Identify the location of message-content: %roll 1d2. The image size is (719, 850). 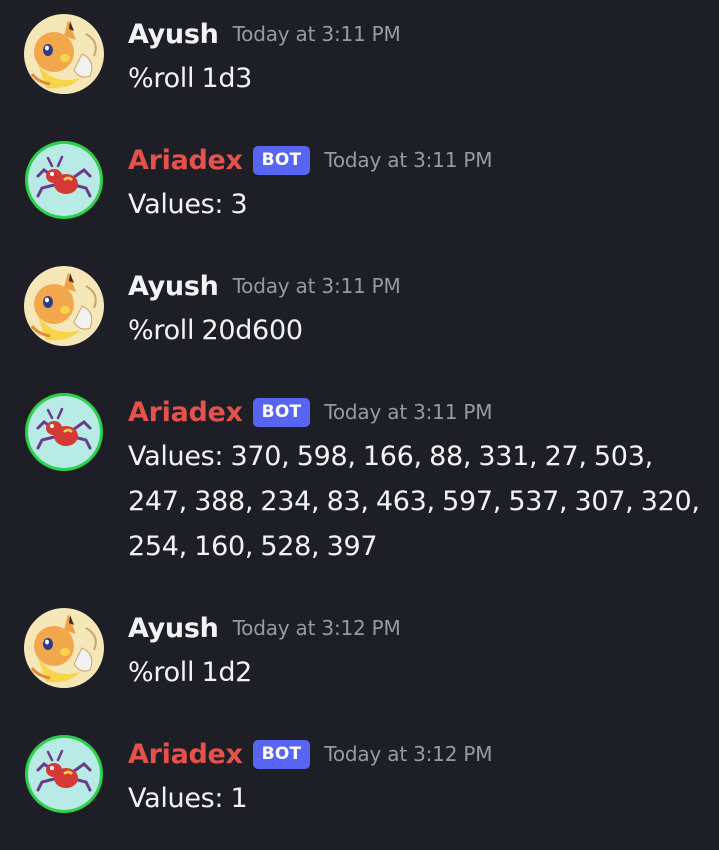
(190, 672).